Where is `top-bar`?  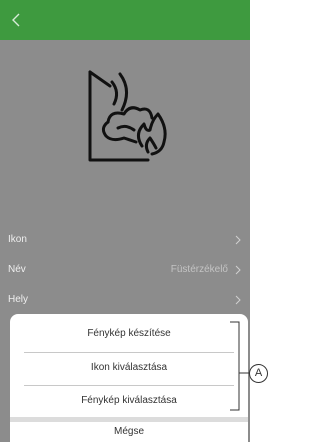
top-bar is located at coordinates (125, 20).